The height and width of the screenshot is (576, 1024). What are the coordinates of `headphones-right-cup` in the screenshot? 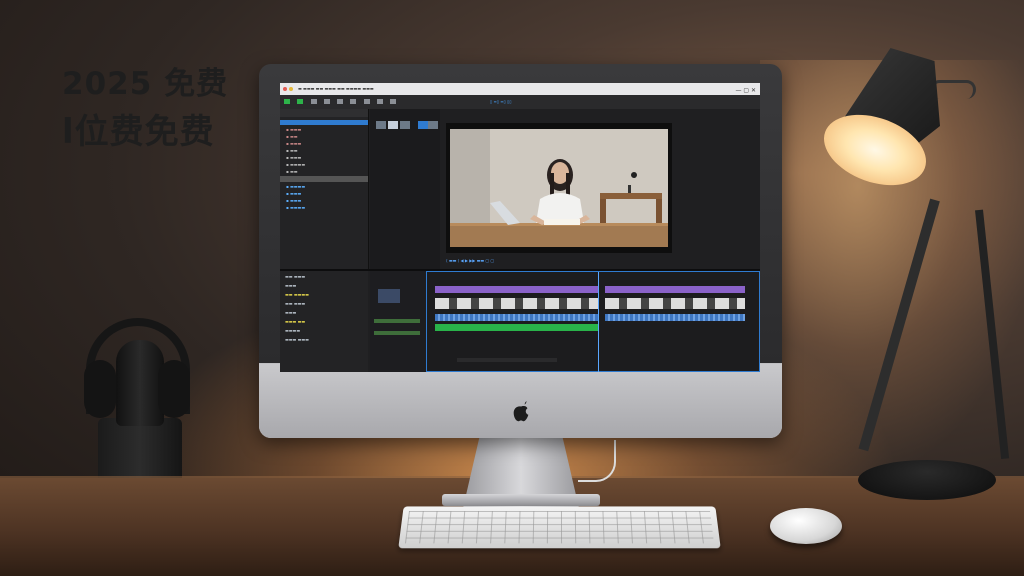 It's located at (174, 389).